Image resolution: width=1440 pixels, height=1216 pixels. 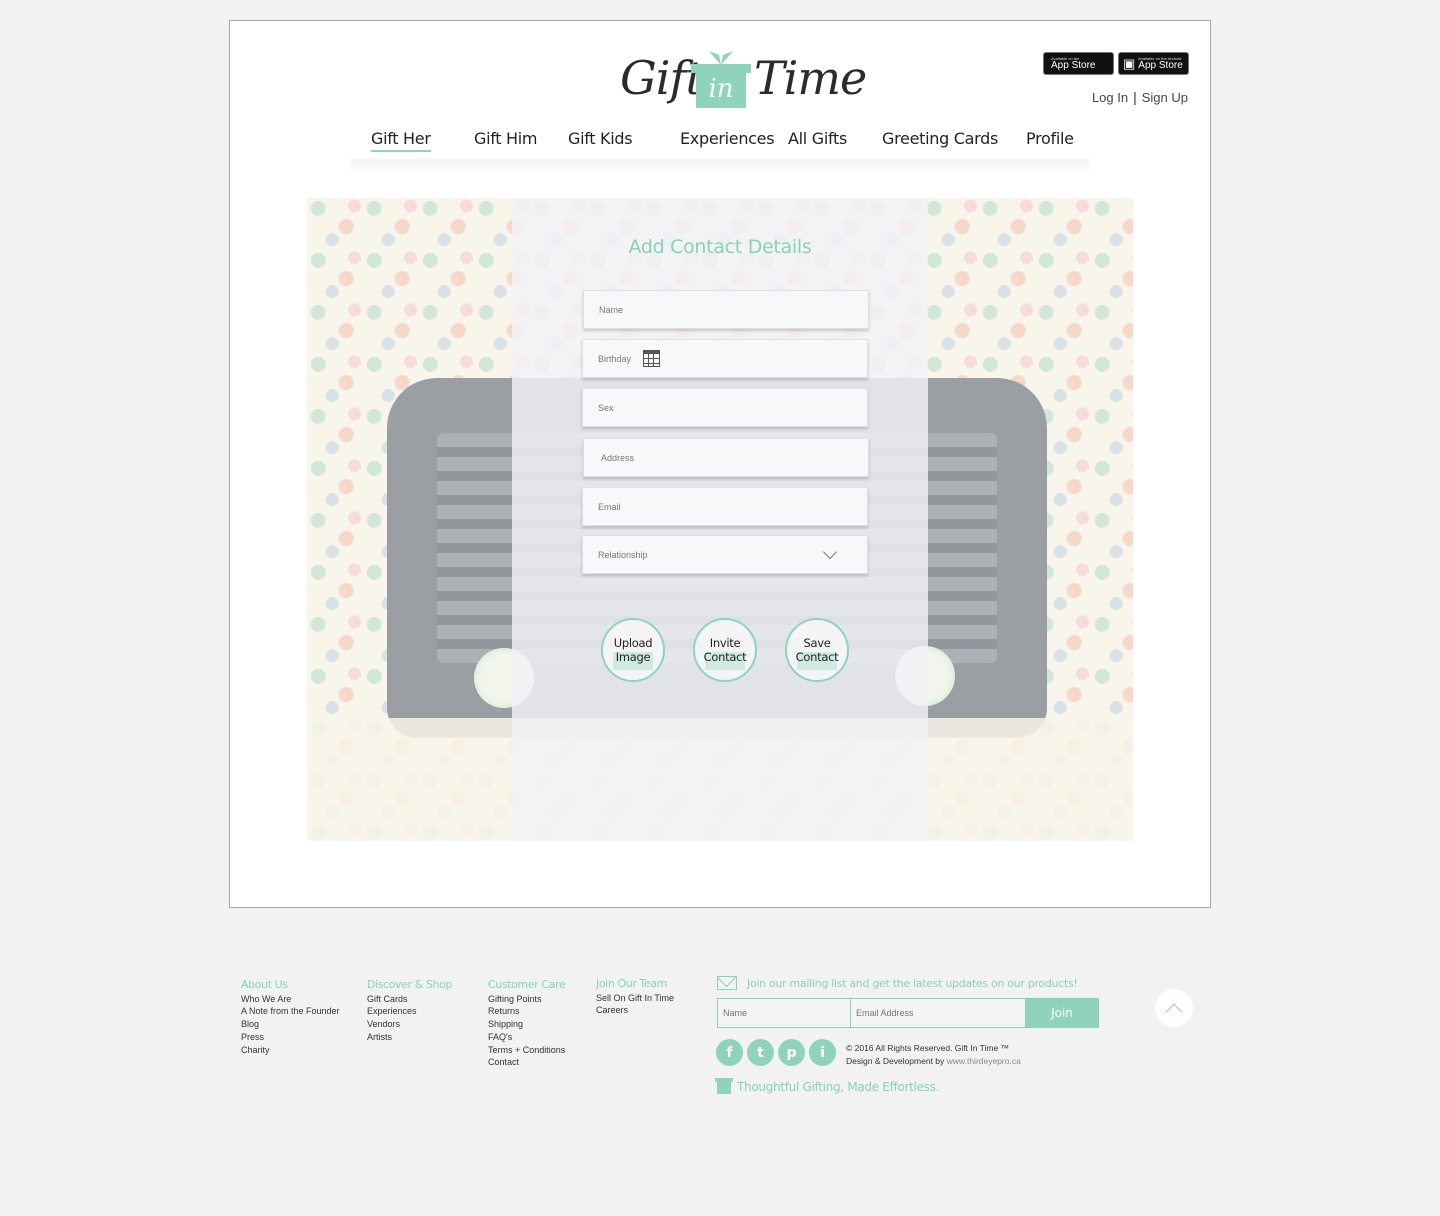 What do you see at coordinates (632, 983) in the screenshot?
I see `footer-team-title: Join Our Team` at bounding box center [632, 983].